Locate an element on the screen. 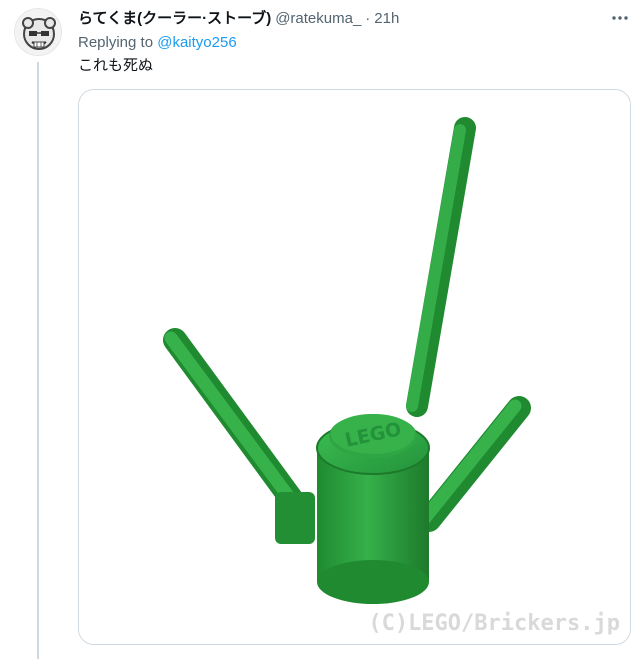  thread-line is located at coordinates (38, 360).